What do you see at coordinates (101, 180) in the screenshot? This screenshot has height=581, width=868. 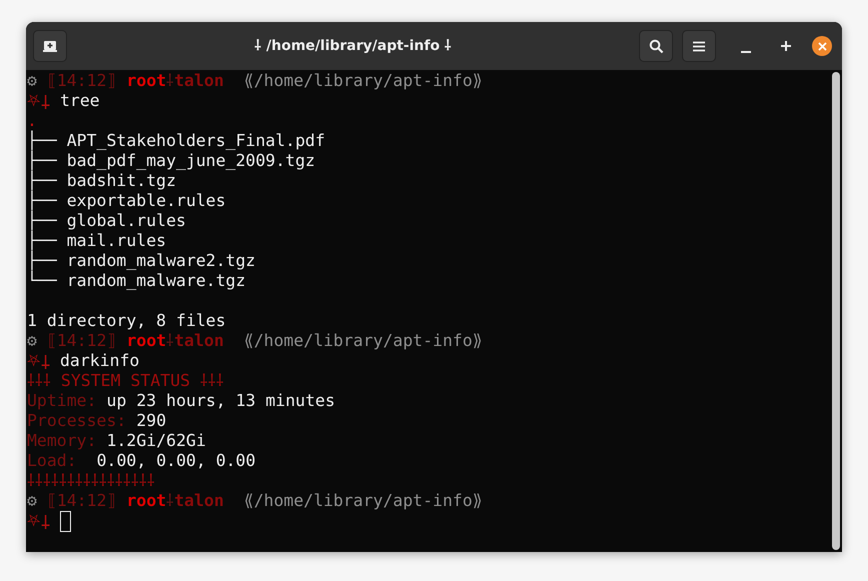 I see `tree-entry: ├── badshit.tgz` at bounding box center [101, 180].